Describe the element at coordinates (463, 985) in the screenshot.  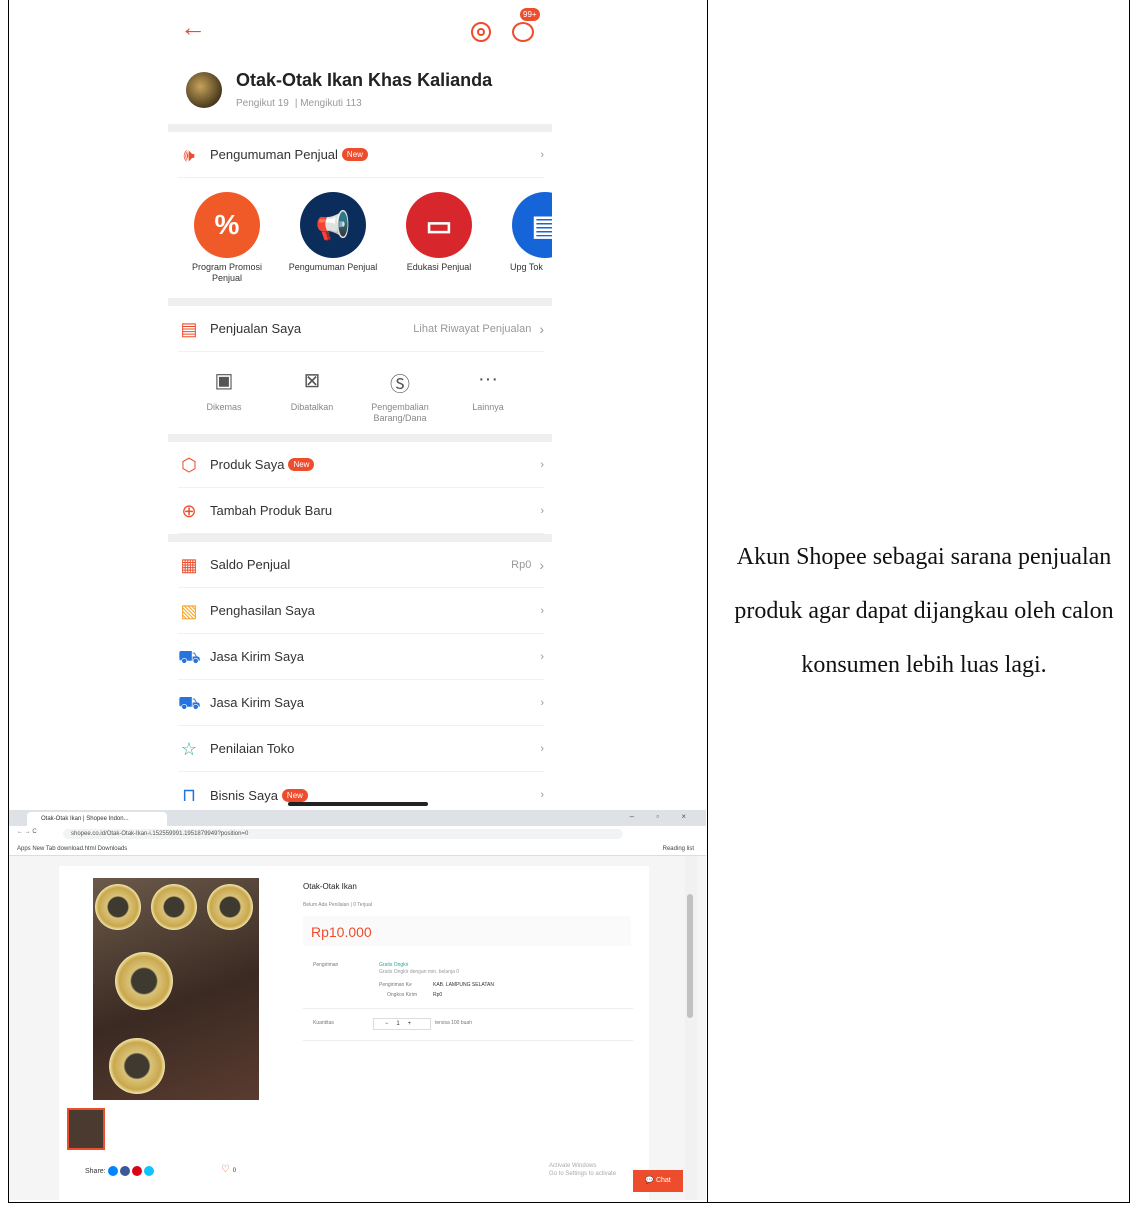
I see `ship-to-value: KAB. LAMPUNG SELATAN` at that location.